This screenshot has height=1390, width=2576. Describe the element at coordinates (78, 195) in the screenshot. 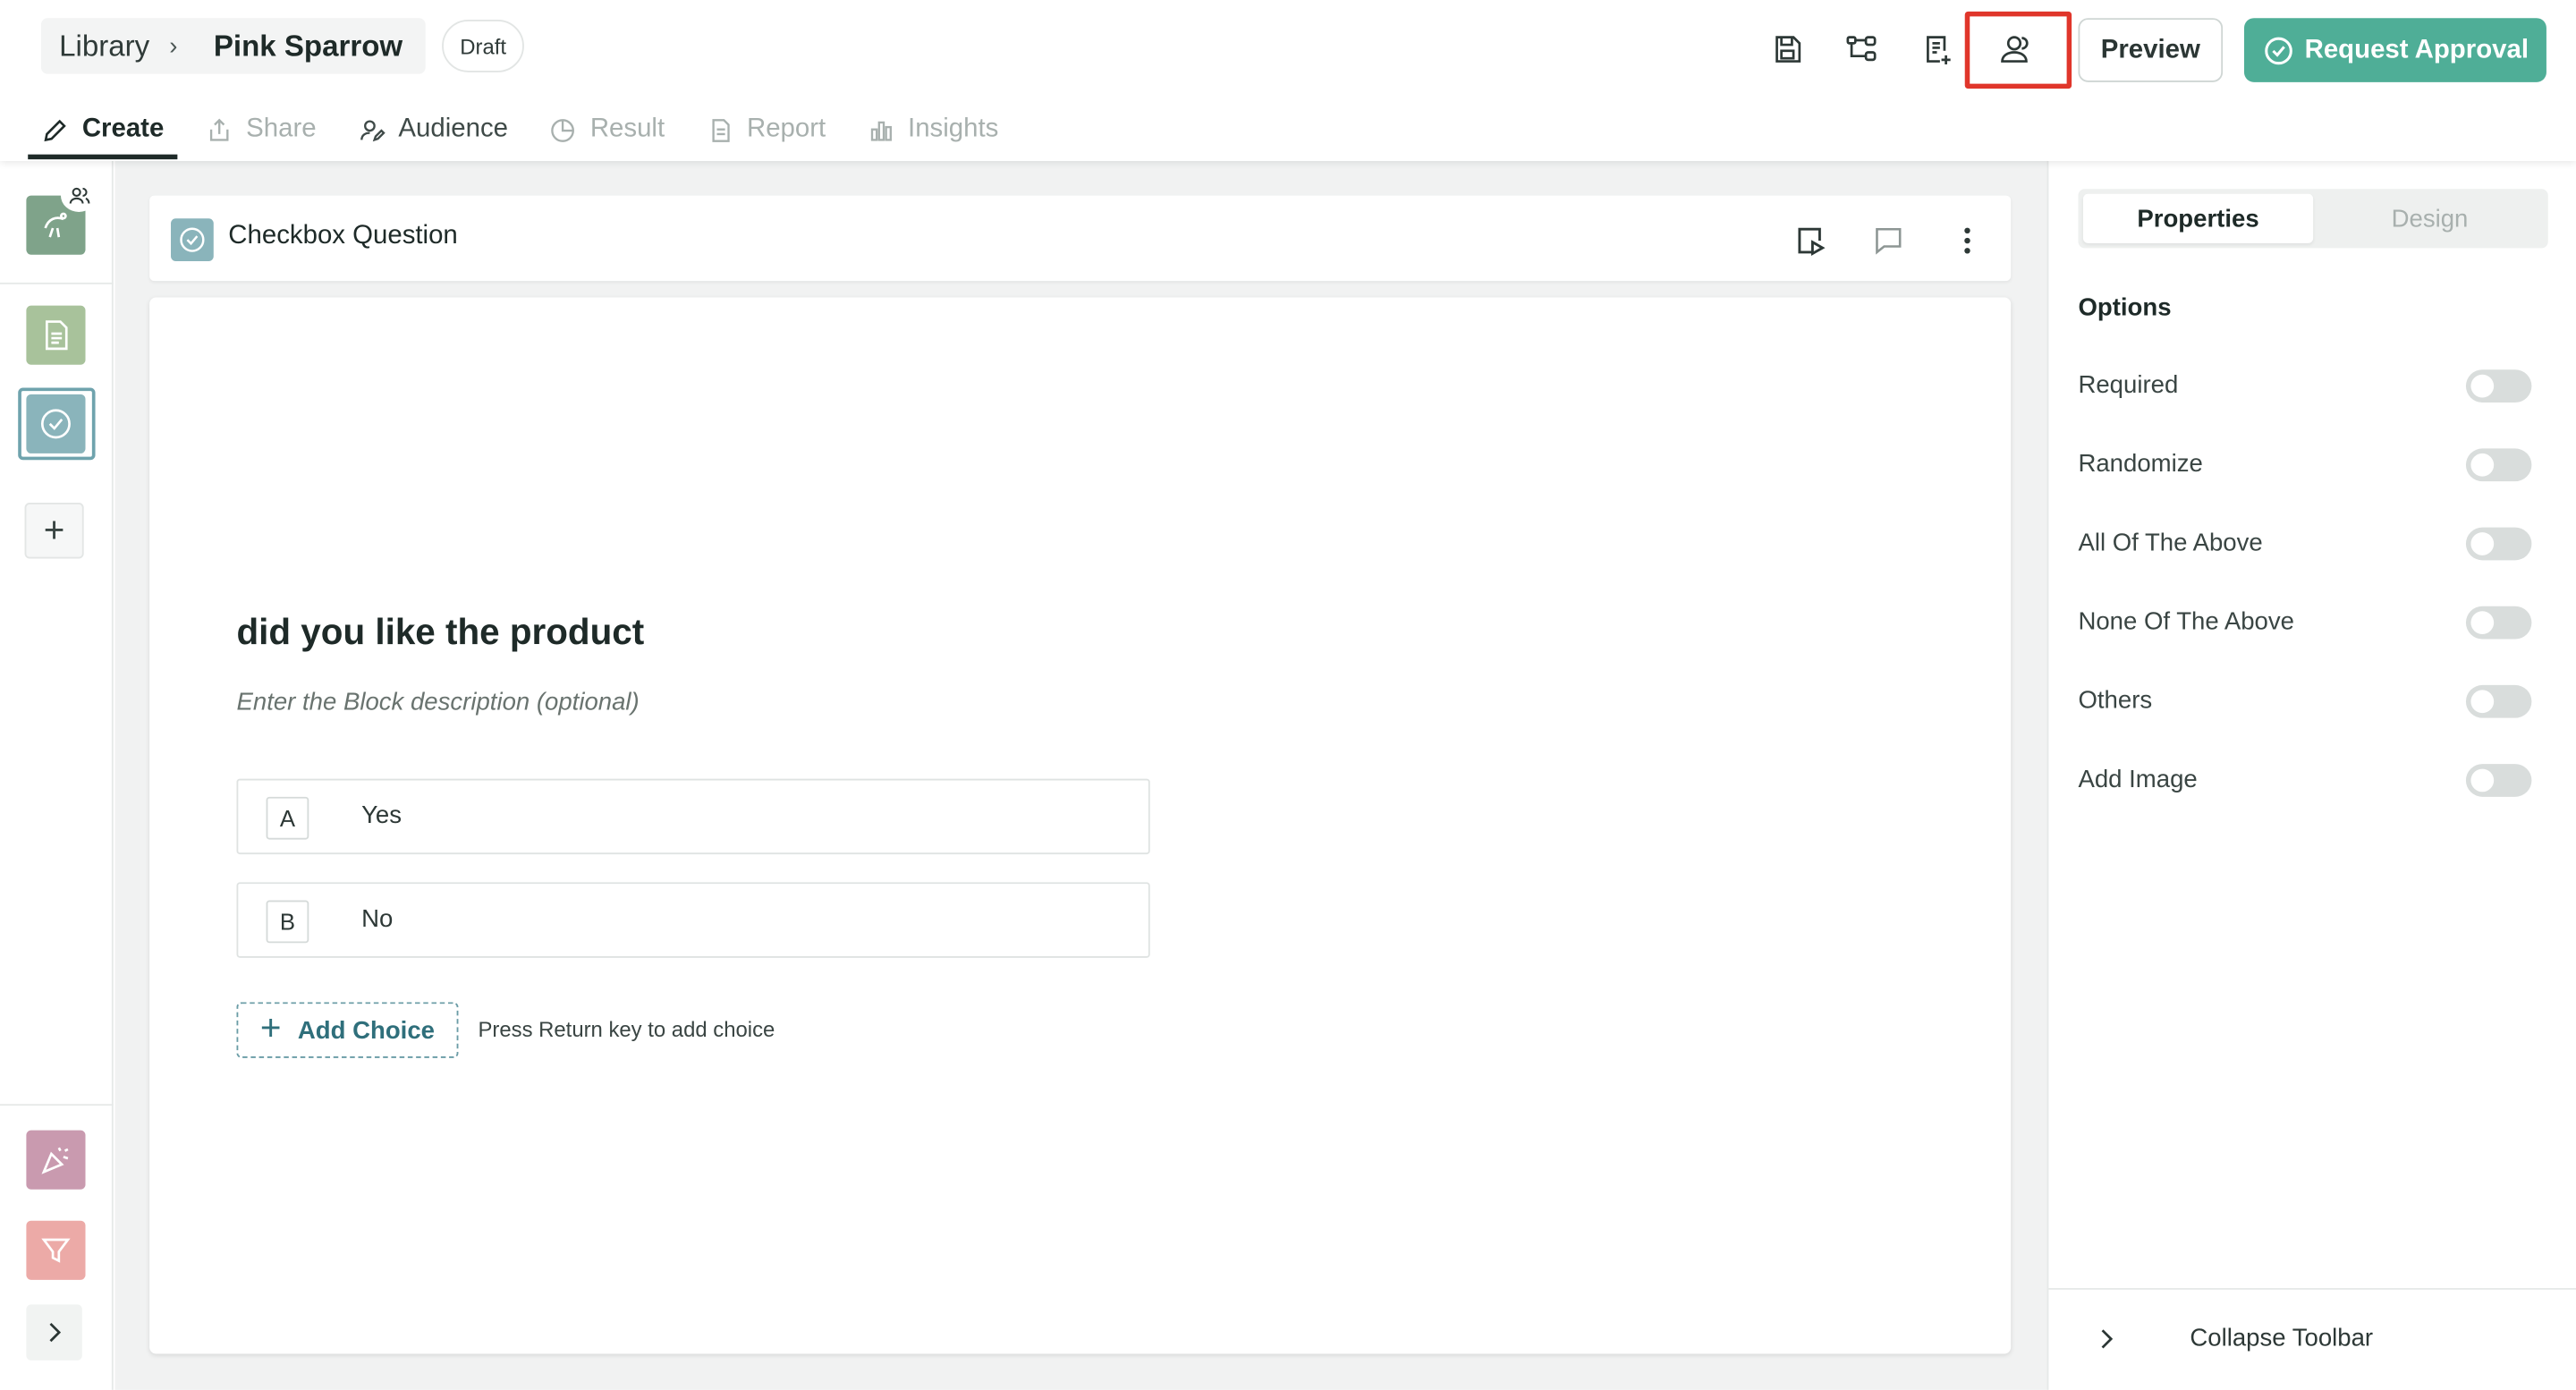

I see `audience-badge-icon` at that location.